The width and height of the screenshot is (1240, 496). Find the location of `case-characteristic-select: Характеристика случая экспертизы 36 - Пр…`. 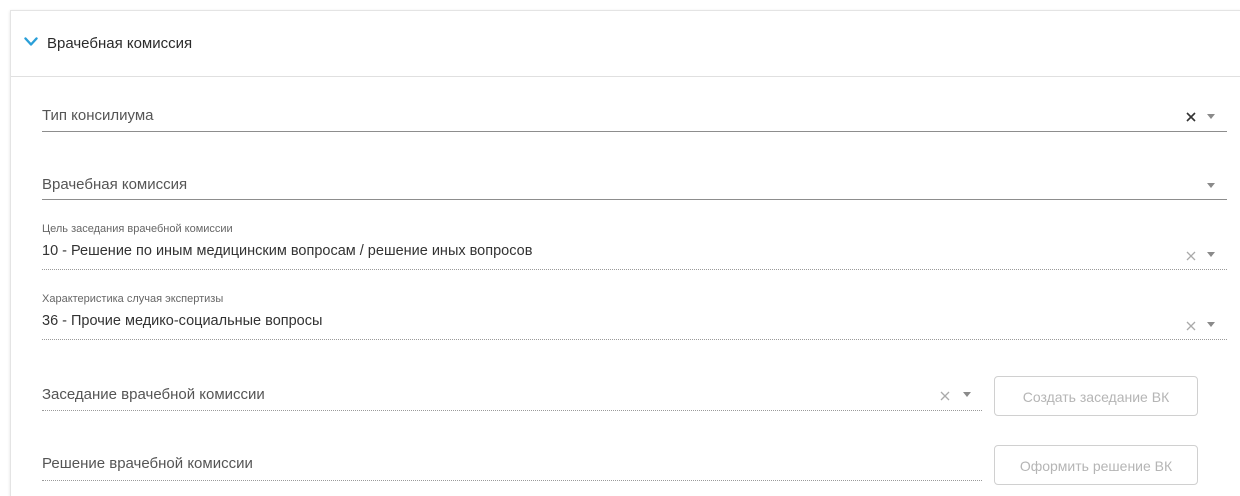

case-characteristic-select: Характеристика случая экспертизы 36 - Пр… is located at coordinates (634, 318).